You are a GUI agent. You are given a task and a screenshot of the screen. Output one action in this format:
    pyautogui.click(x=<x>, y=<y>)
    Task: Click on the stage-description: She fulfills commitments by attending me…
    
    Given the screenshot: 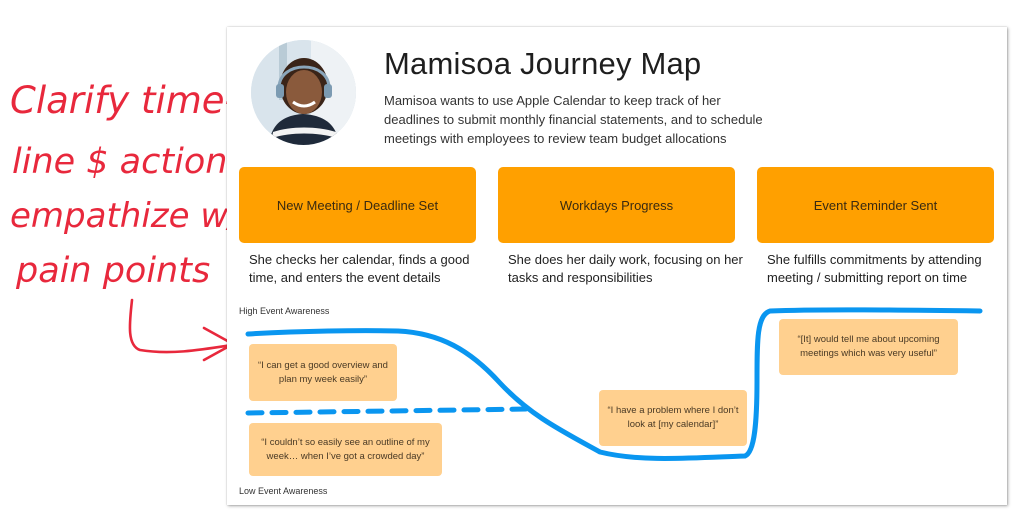 What is the action you would take?
    pyautogui.click(x=874, y=268)
    